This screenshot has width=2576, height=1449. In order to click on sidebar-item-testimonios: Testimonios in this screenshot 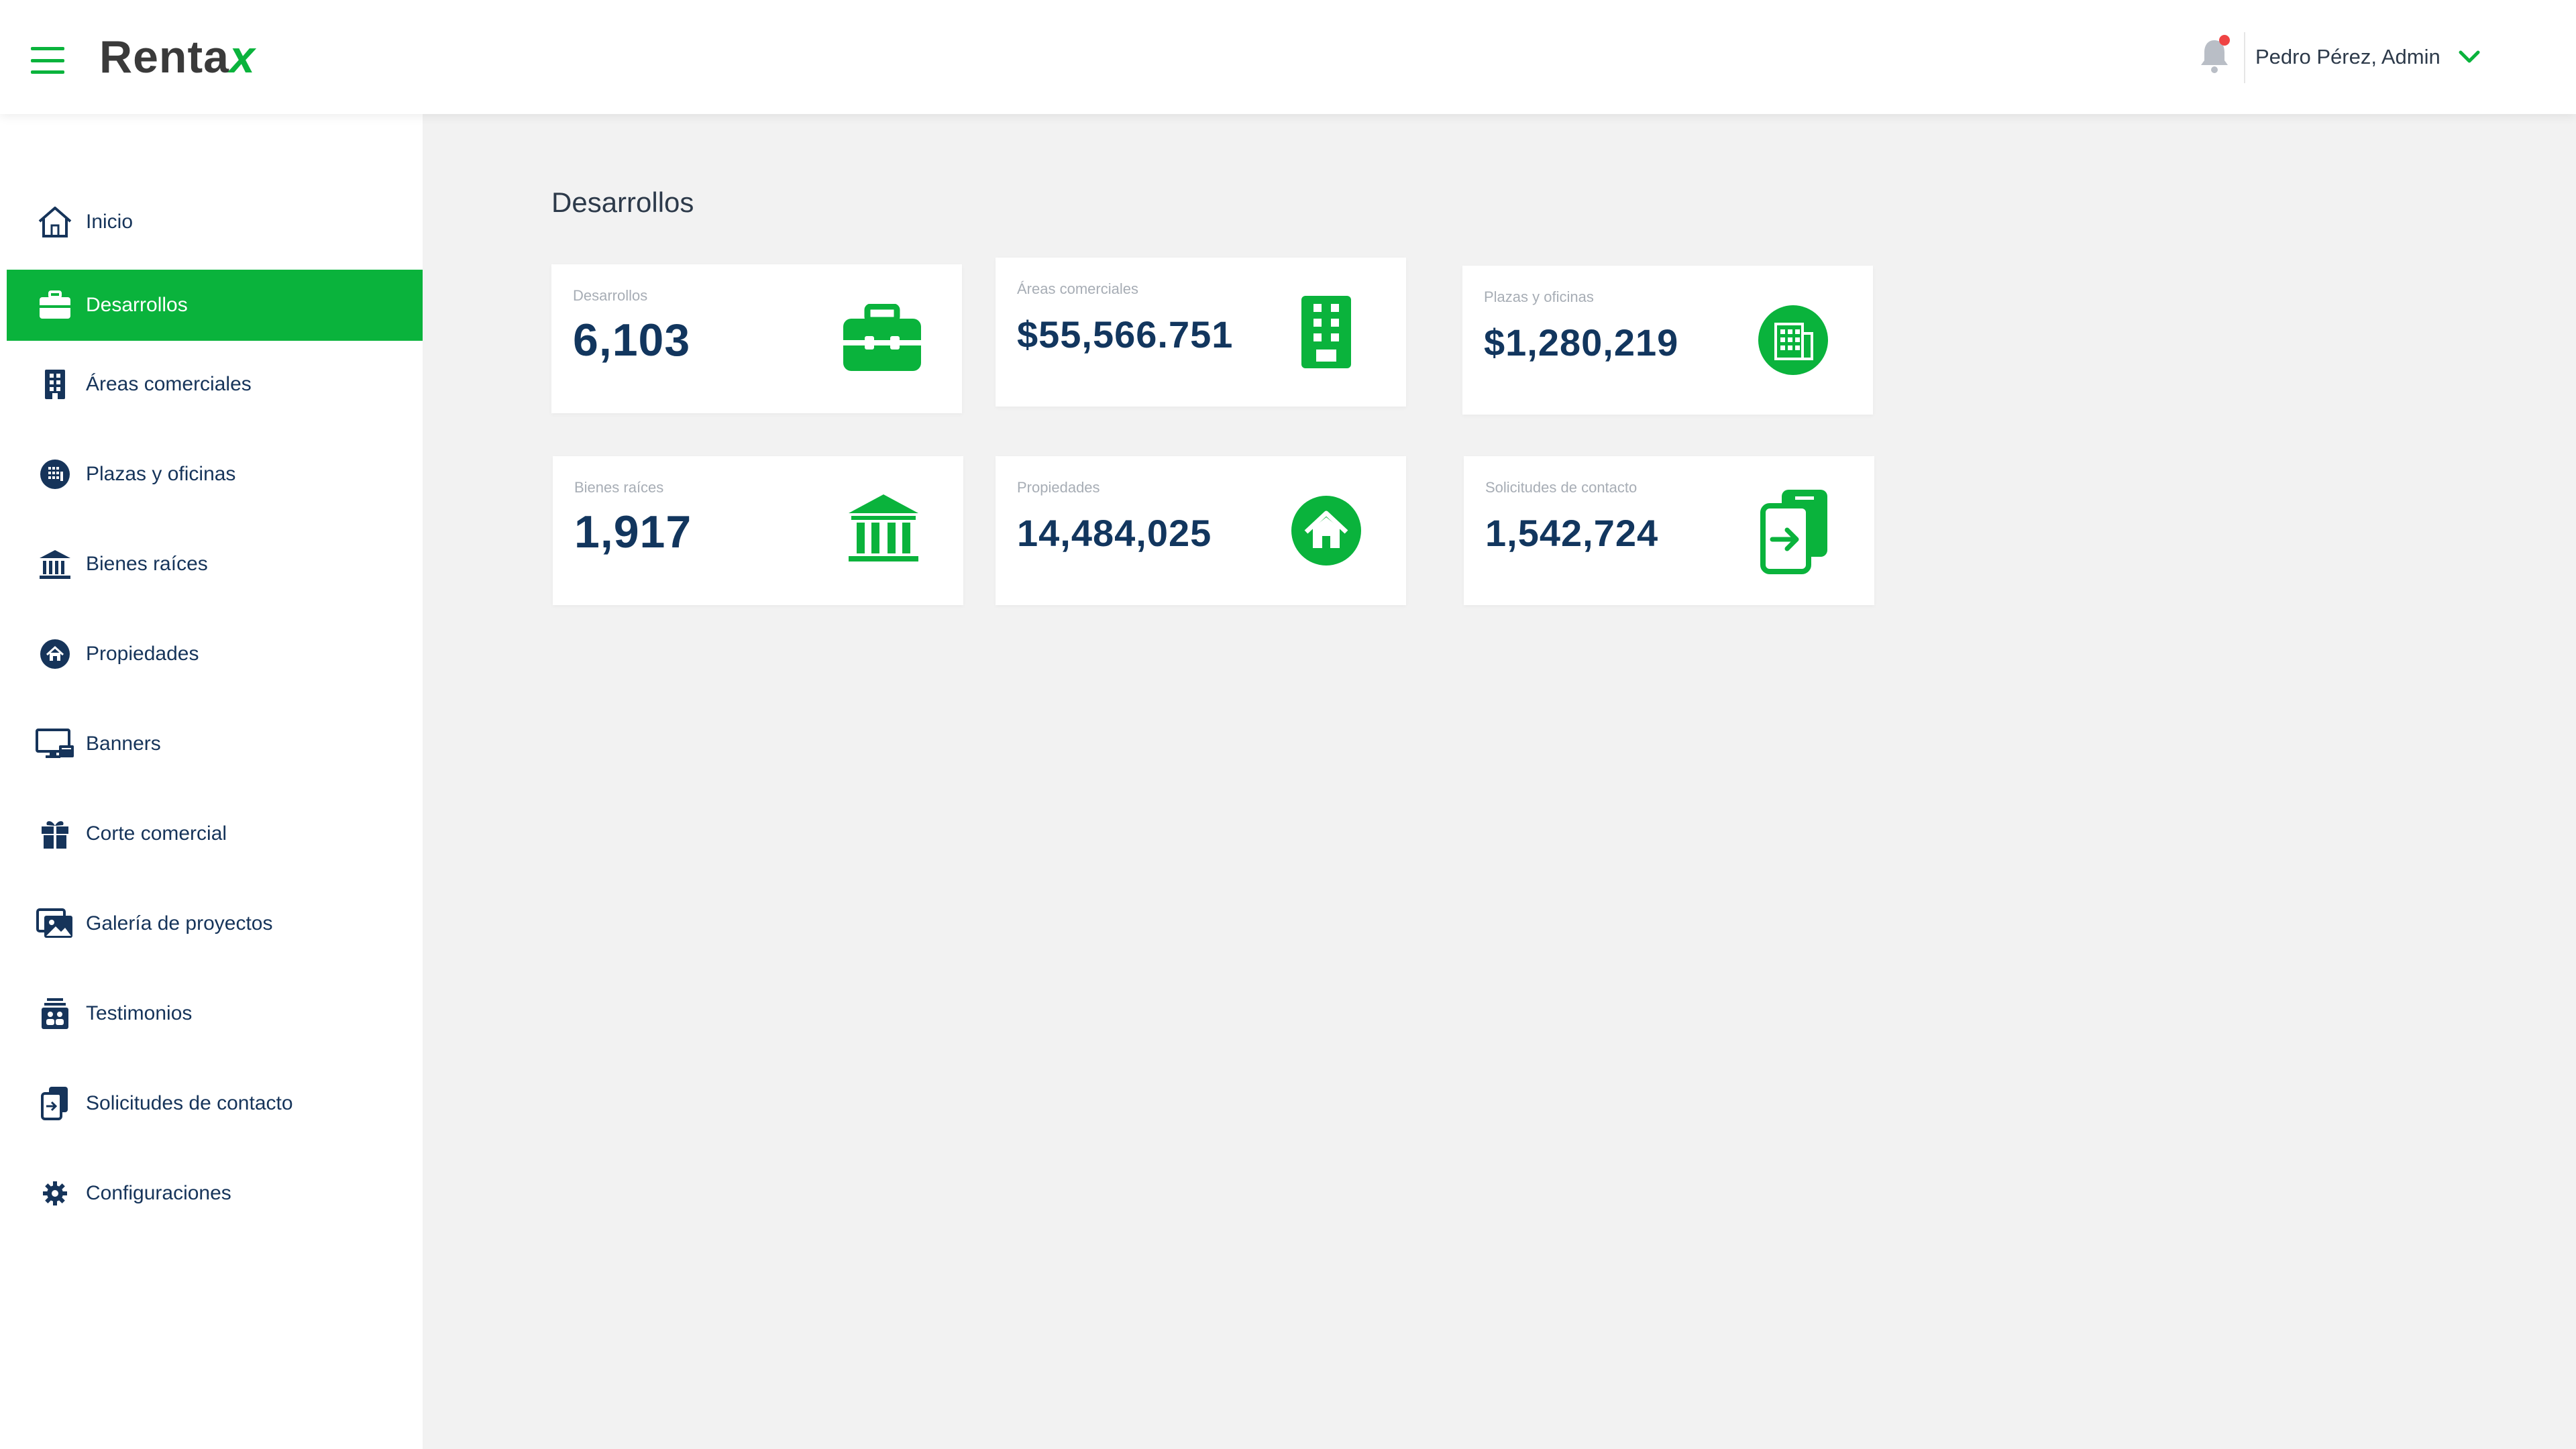, I will do `click(215, 1013)`.